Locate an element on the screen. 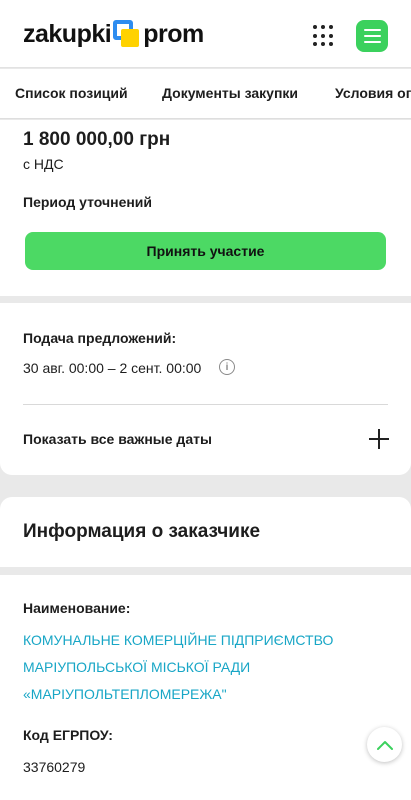 This screenshot has width=411, height=800. logo-text-right: prom is located at coordinates (173, 33).